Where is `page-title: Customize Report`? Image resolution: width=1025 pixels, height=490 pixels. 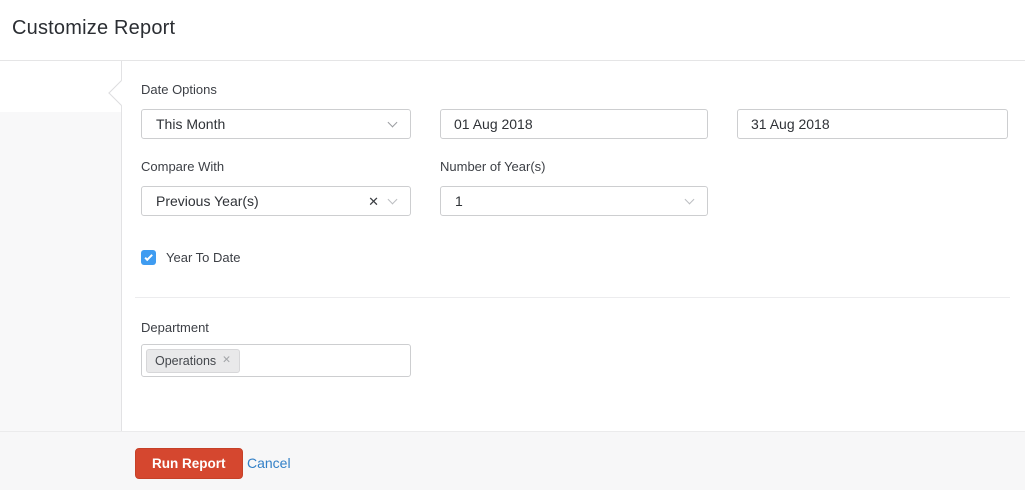 page-title: Customize Report is located at coordinates (94, 28).